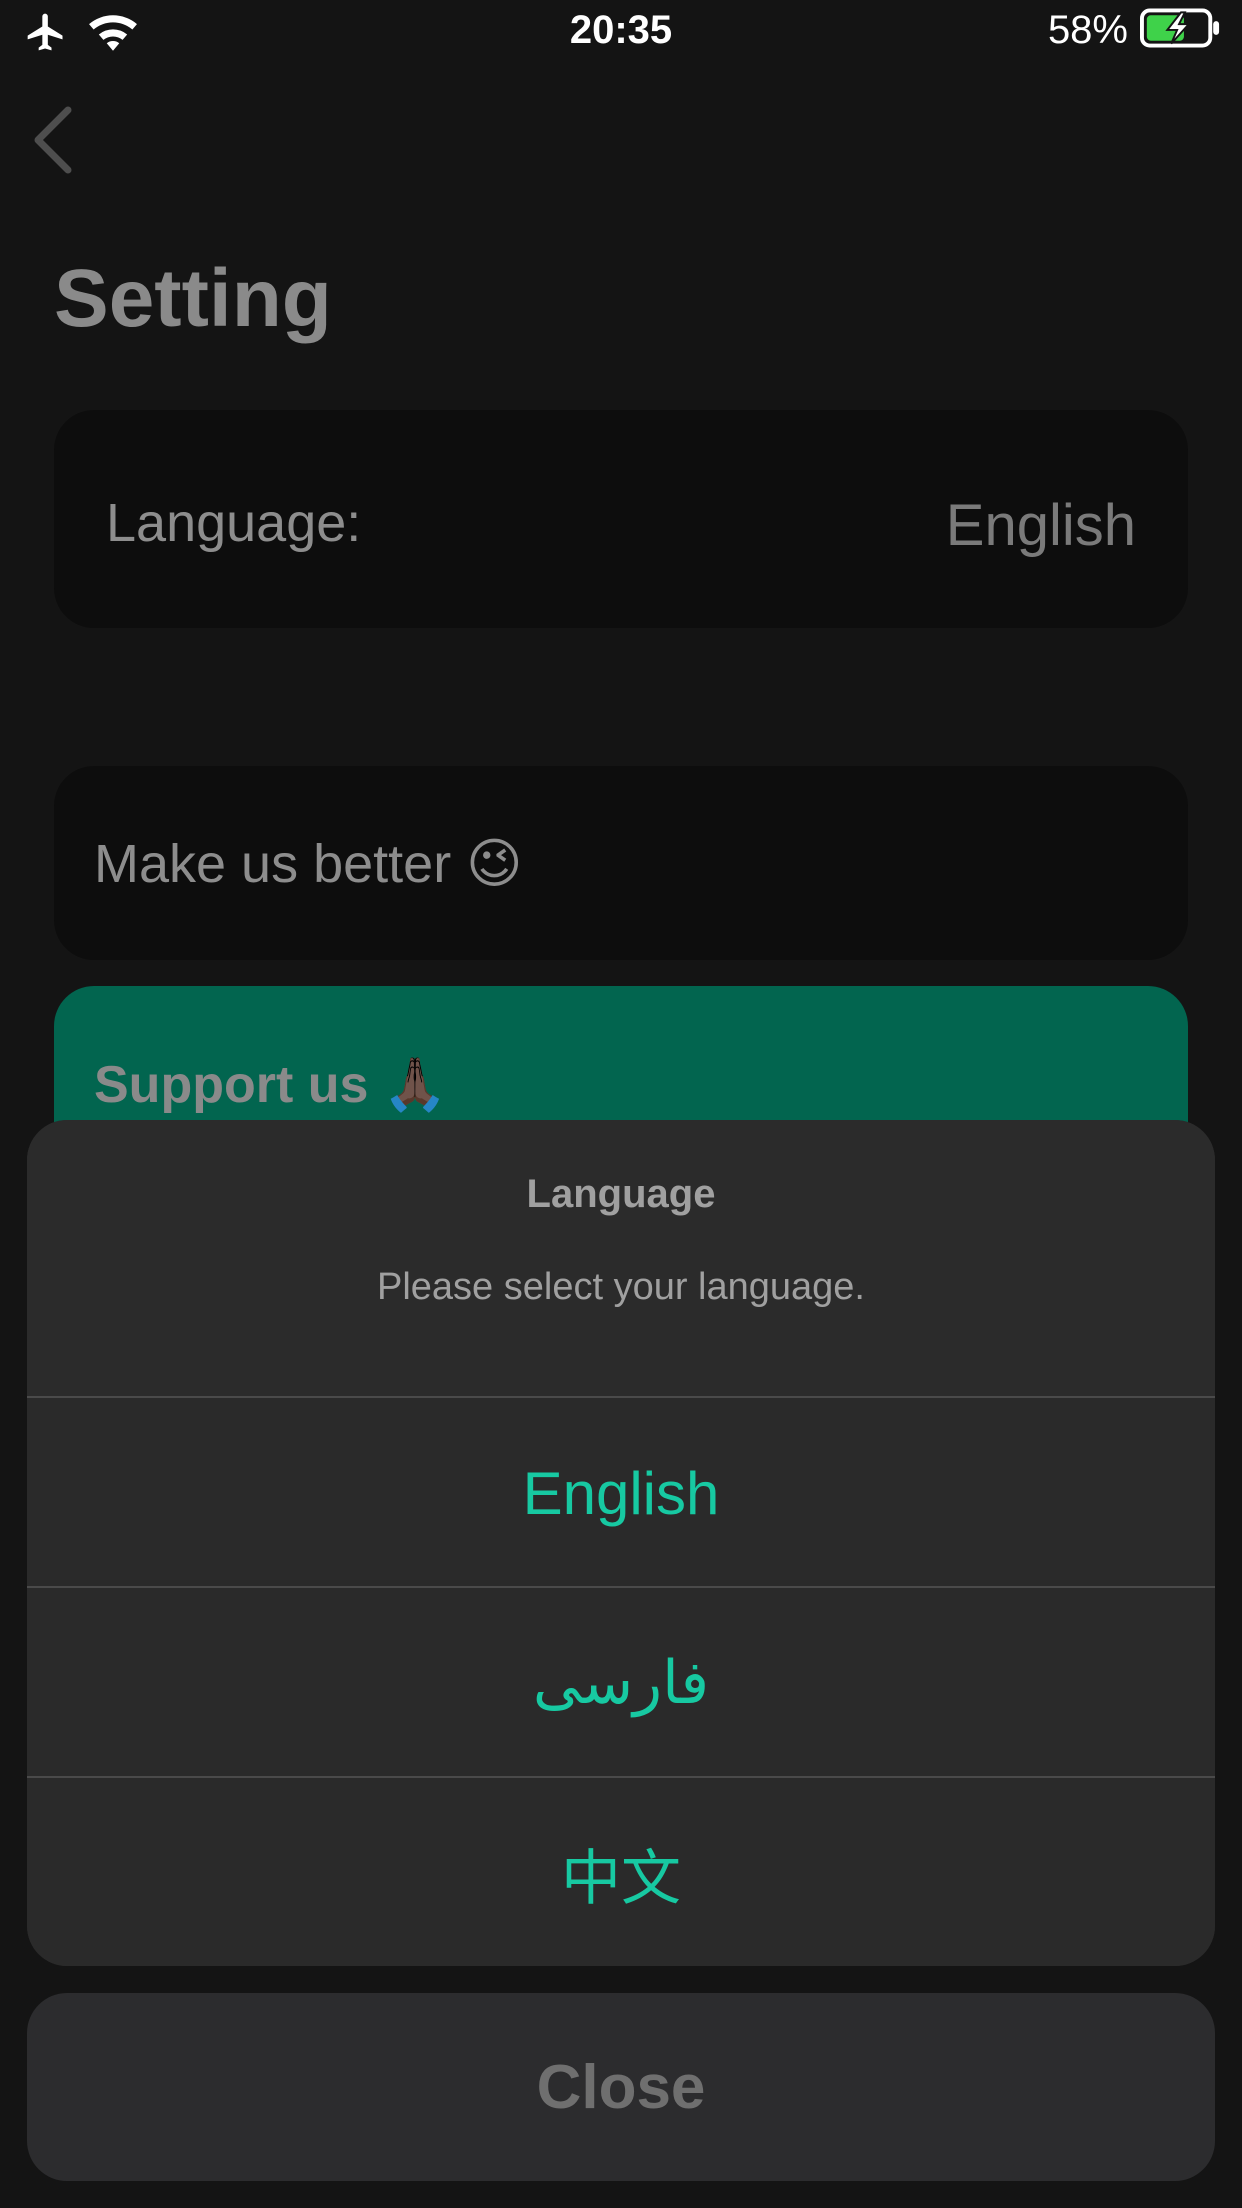  What do you see at coordinates (621, 1287) in the screenshot?
I see `sheet-message: Please select your language.` at bounding box center [621, 1287].